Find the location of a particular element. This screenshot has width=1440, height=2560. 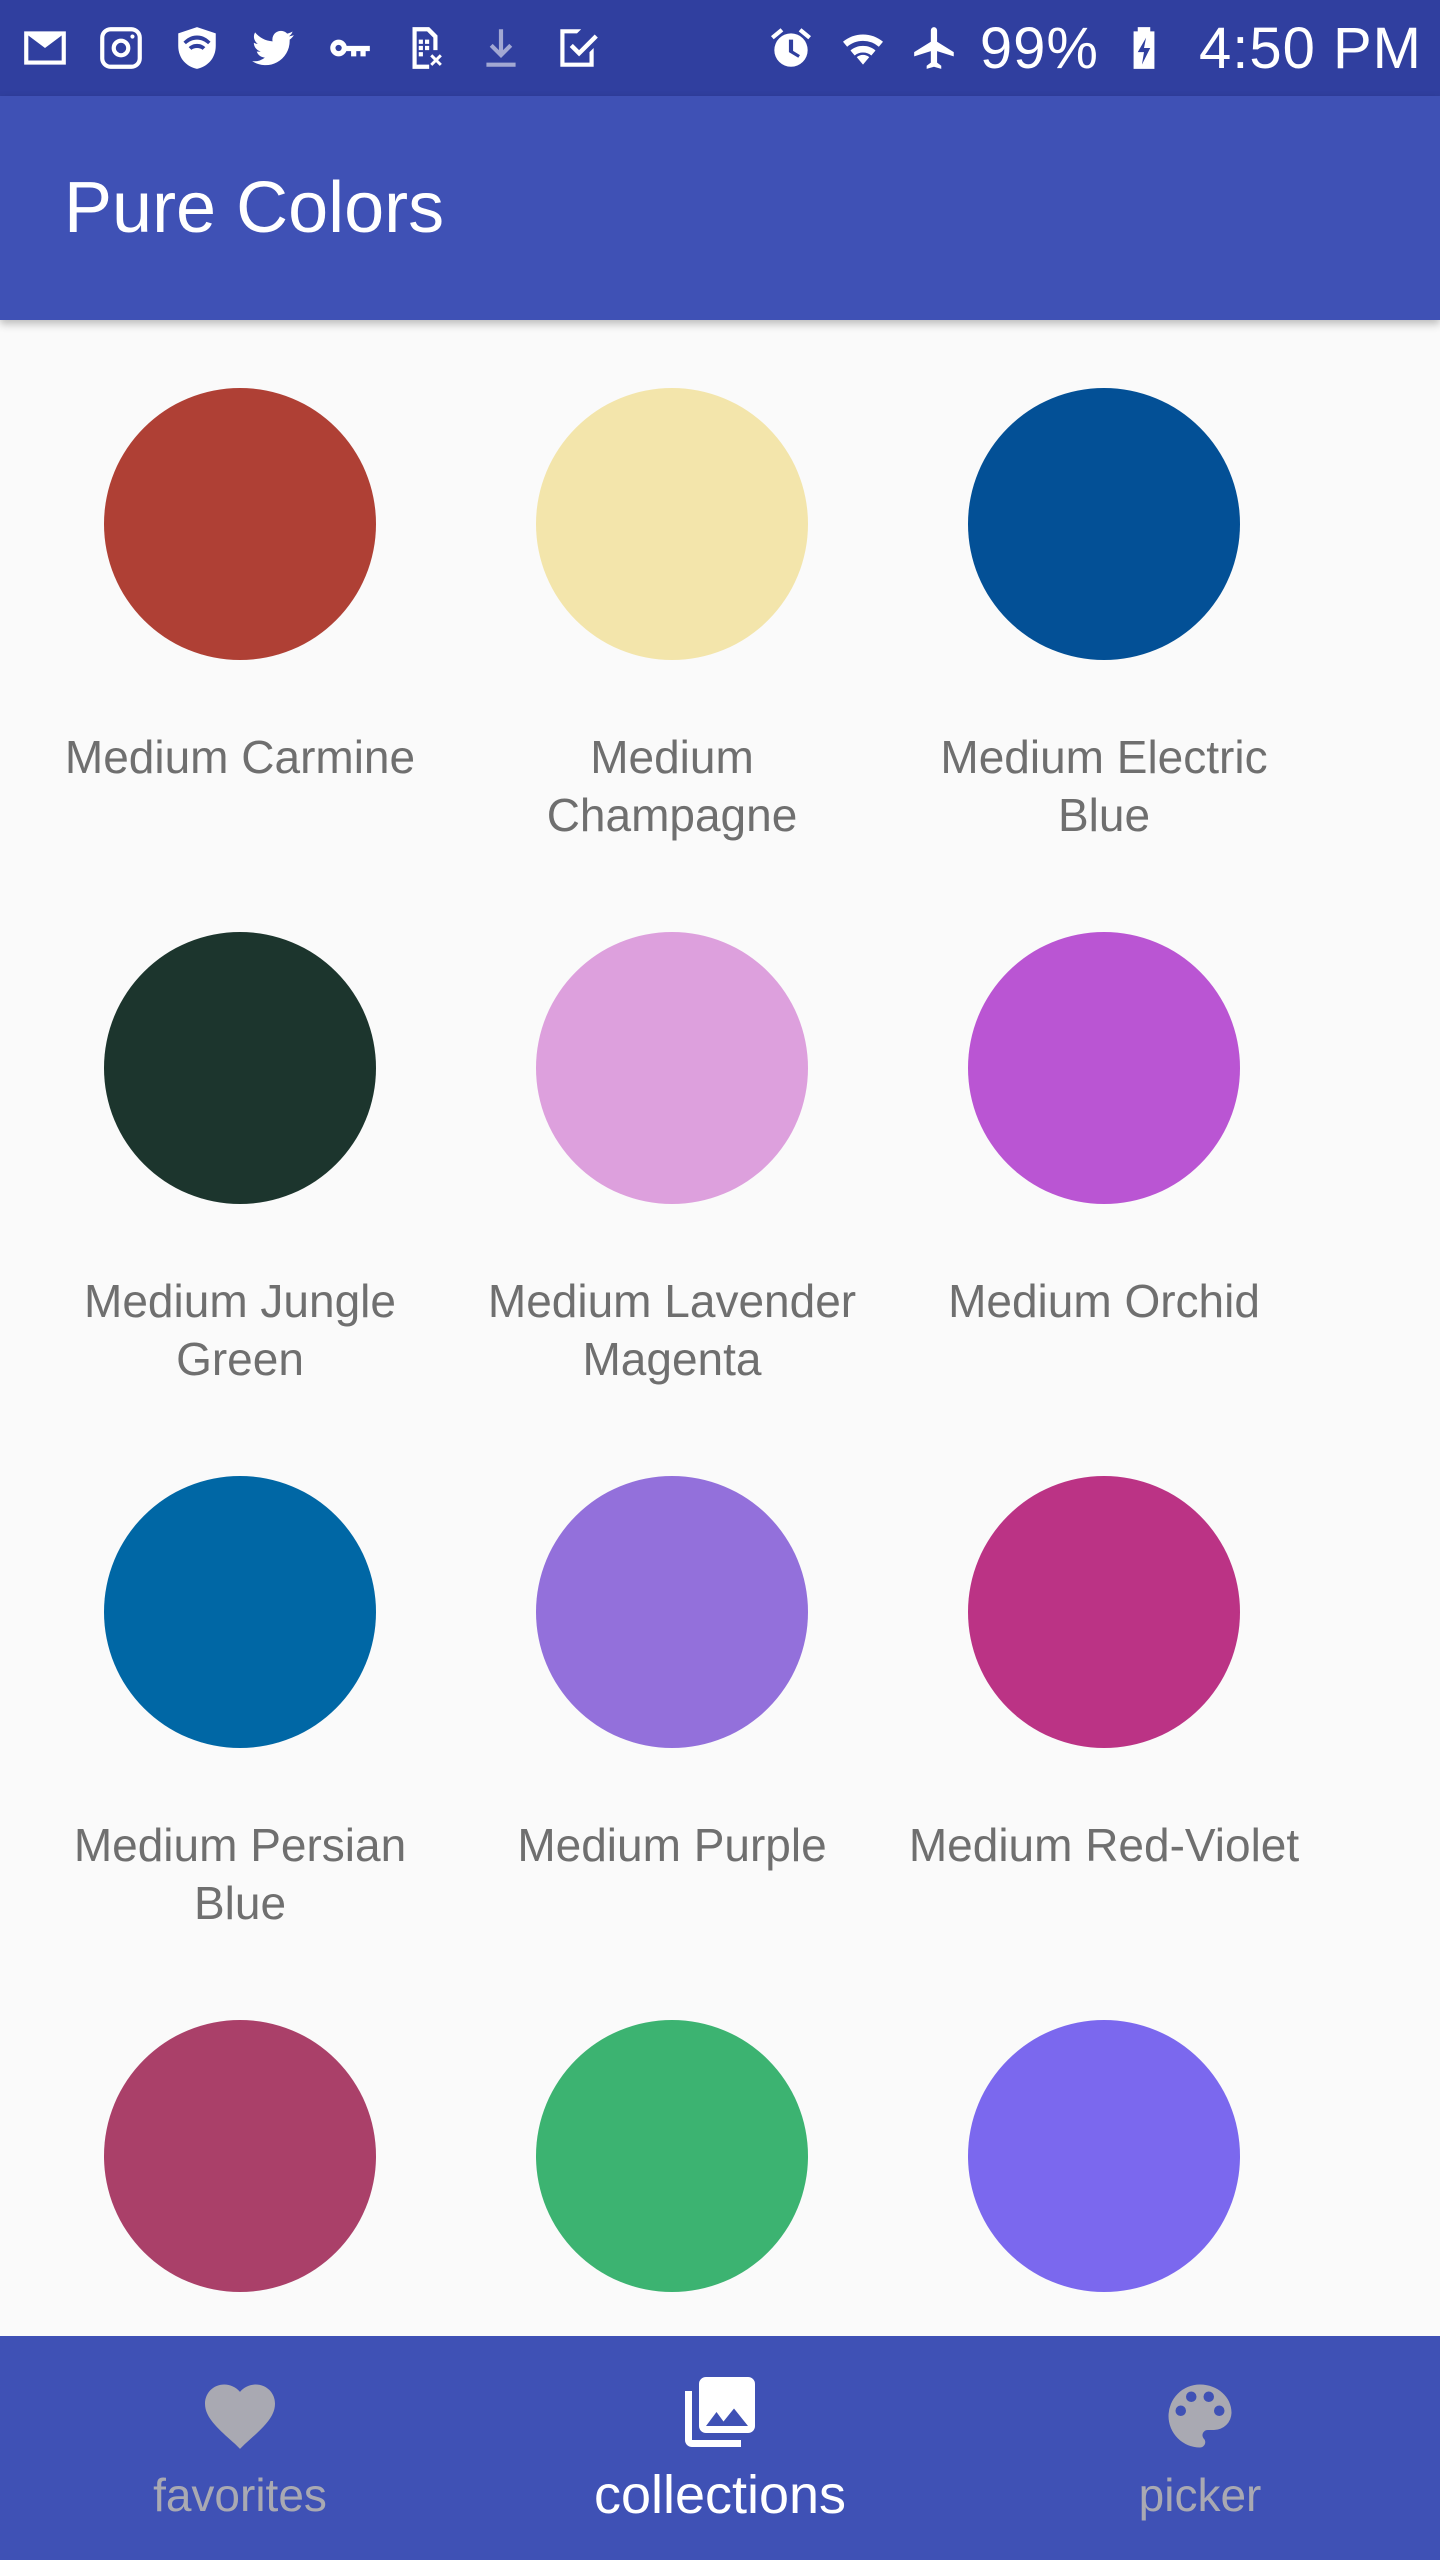

instagram-icon is located at coordinates (121, 48).